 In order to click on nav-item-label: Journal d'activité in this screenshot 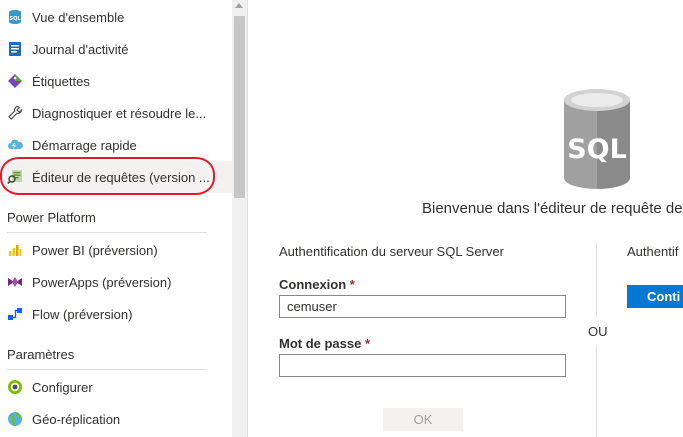, I will do `click(80, 49)`.